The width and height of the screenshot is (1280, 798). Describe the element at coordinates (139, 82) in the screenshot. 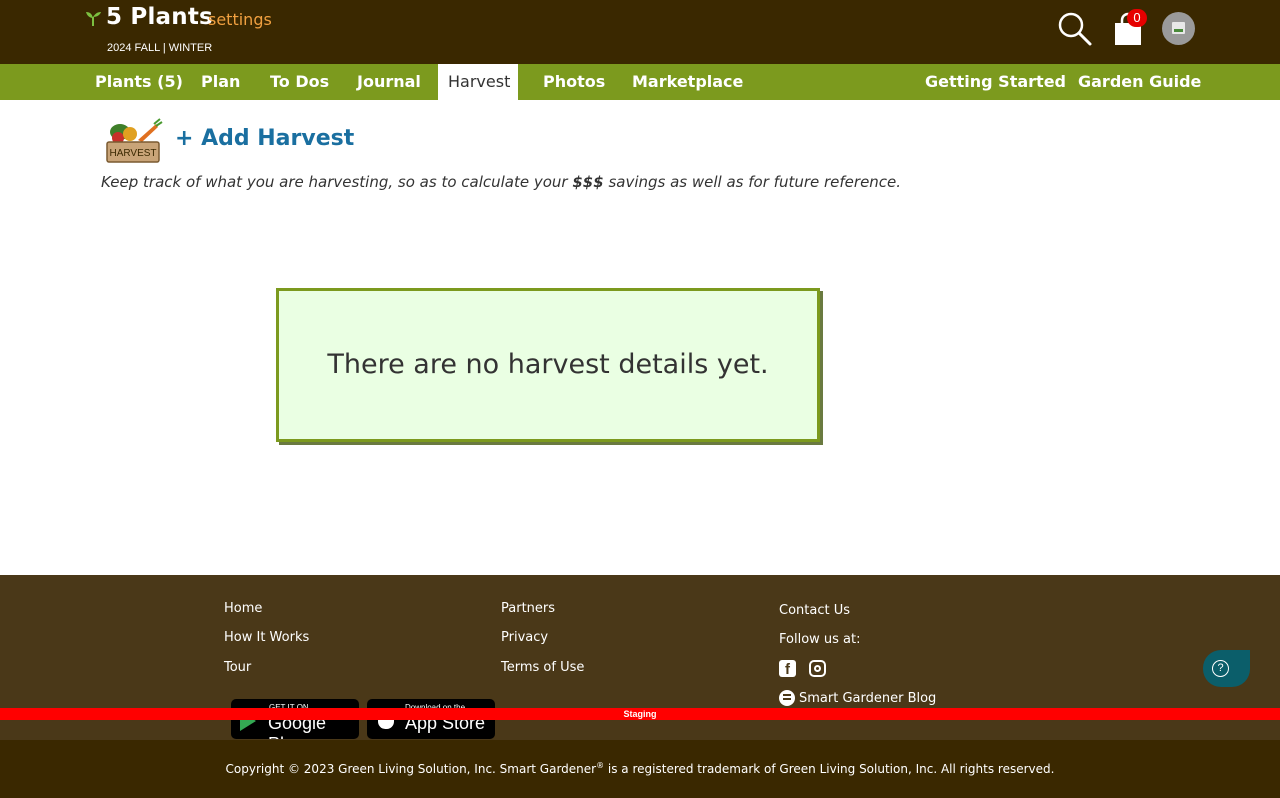

I see `nav-plants: Plants (5)` at that location.